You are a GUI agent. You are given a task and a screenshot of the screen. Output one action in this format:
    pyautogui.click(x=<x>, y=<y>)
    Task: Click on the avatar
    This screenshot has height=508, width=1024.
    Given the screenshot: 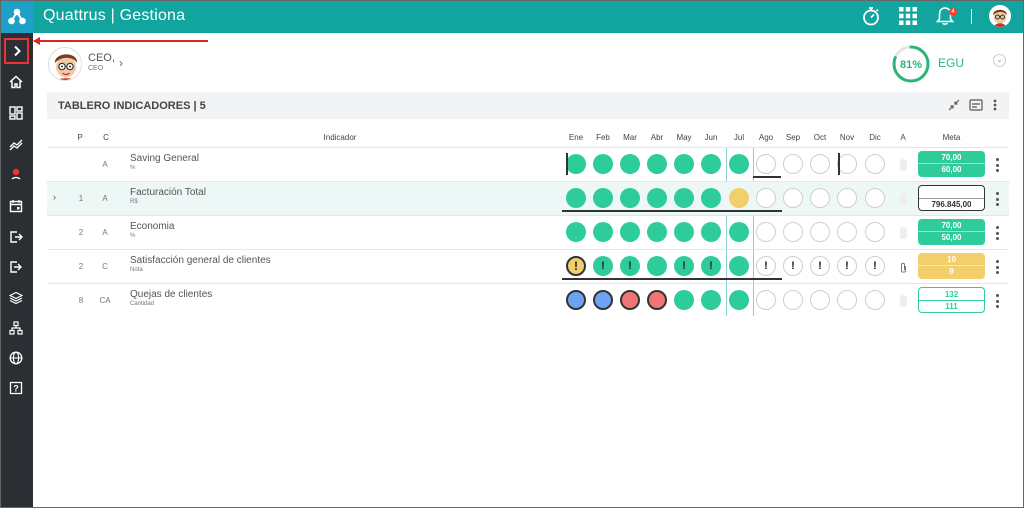 What is the action you would take?
    pyautogui.click(x=1000, y=16)
    